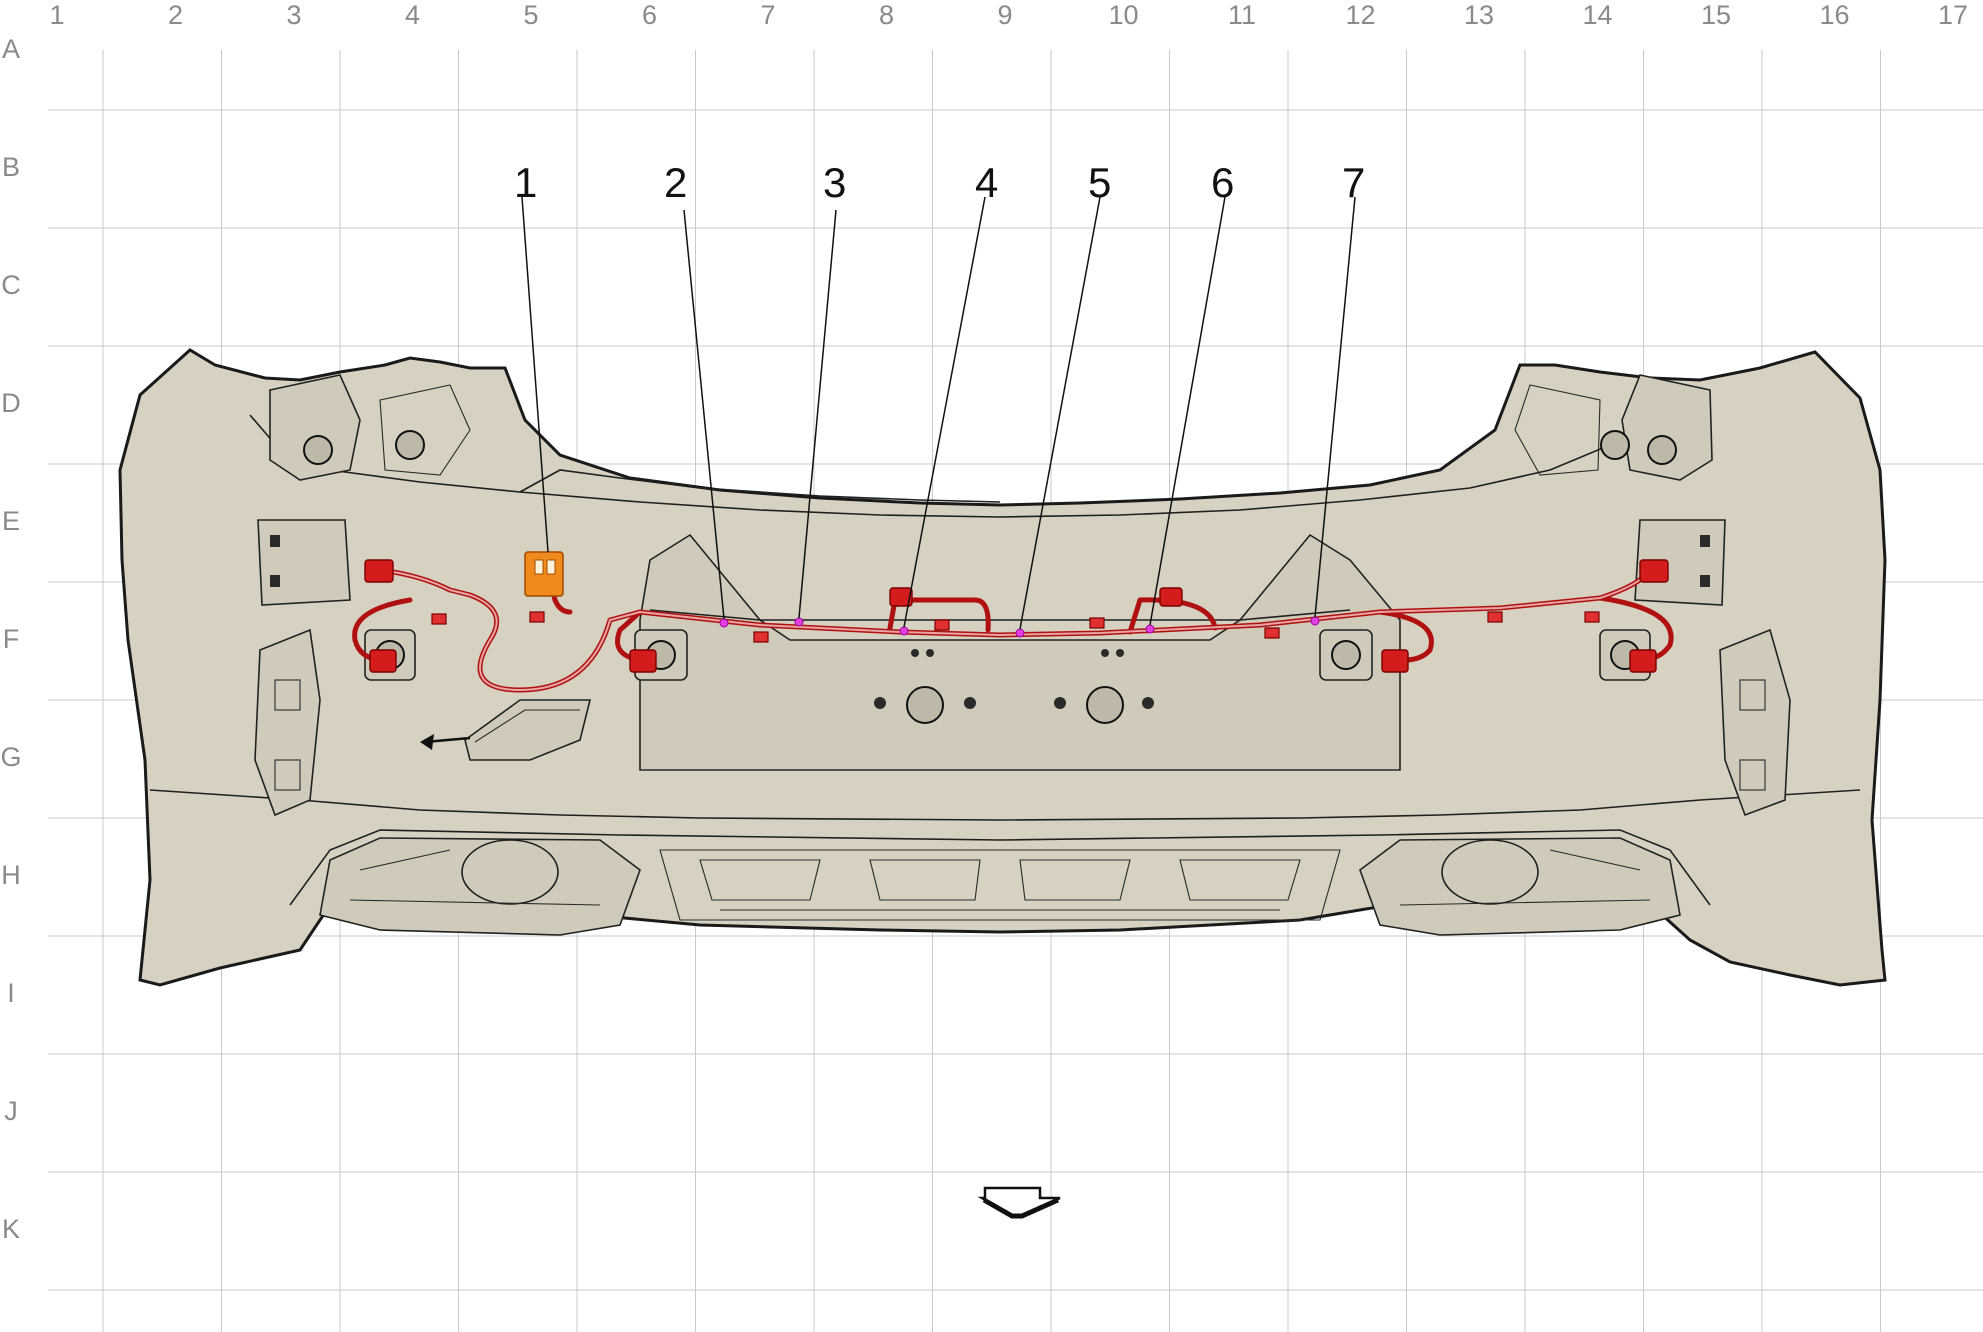 The image size is (1983, 1332). I want to click on callout-5: 5, so click(1099, 182).